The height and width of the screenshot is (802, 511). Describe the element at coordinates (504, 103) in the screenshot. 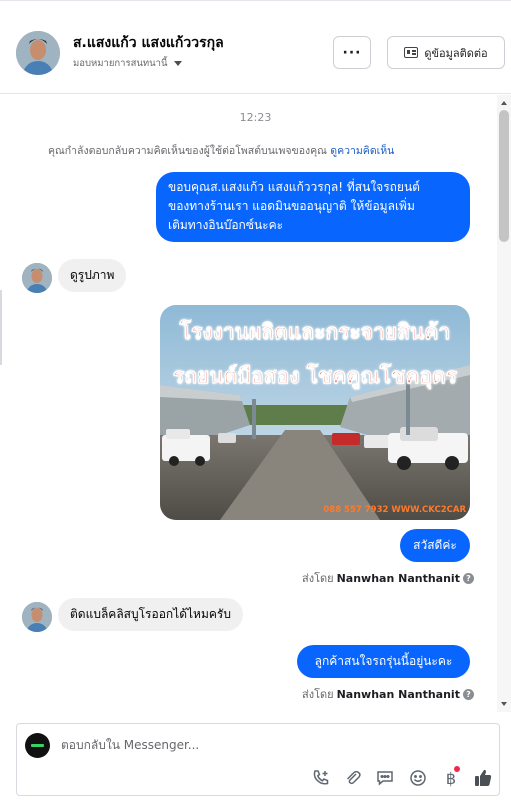

I see `scroll-up-arrow-icon` at that location.